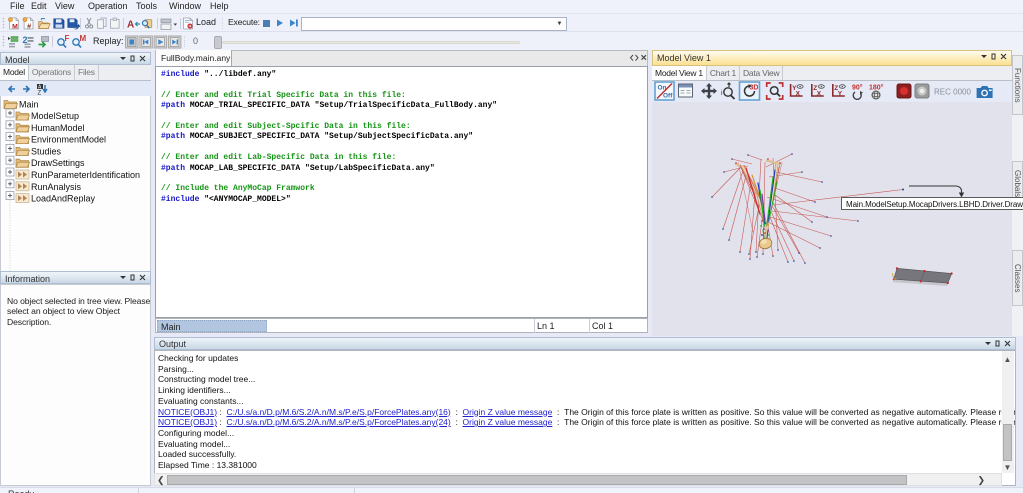 This screenshot has height=493, width=1023. What do you see at coordinates (876, 88) in the screenshot?
I see `svg-text: 180°` at bounding box center [876, 88].